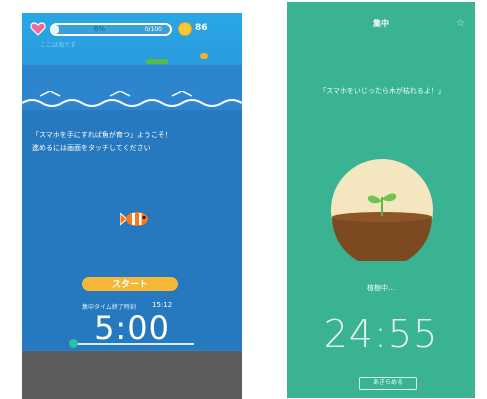 Image resolution: width=487 pixels, height=399 pixels. I want to click on start-button: スタート, so click(130, 284).